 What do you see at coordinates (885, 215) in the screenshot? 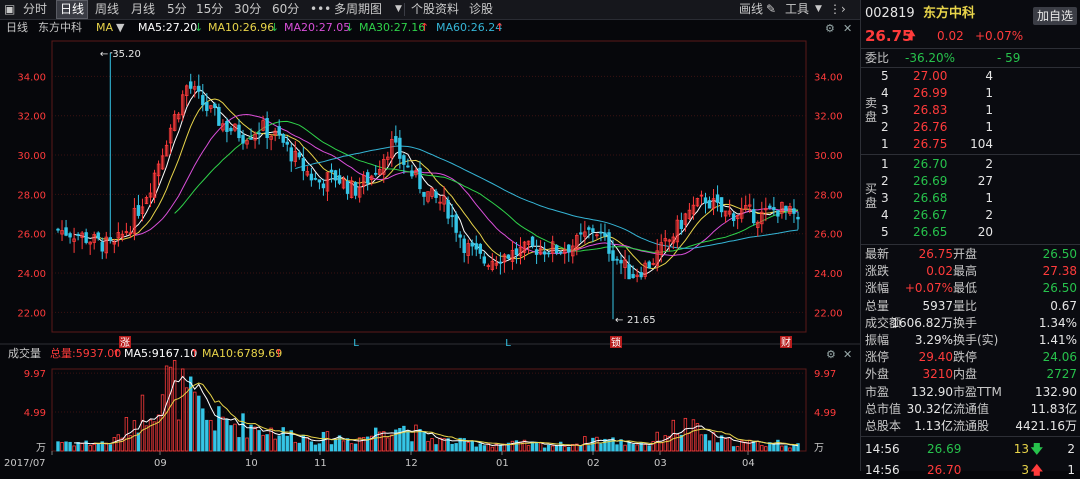
I see `level-index: 4` at bounding box center [885, 215].